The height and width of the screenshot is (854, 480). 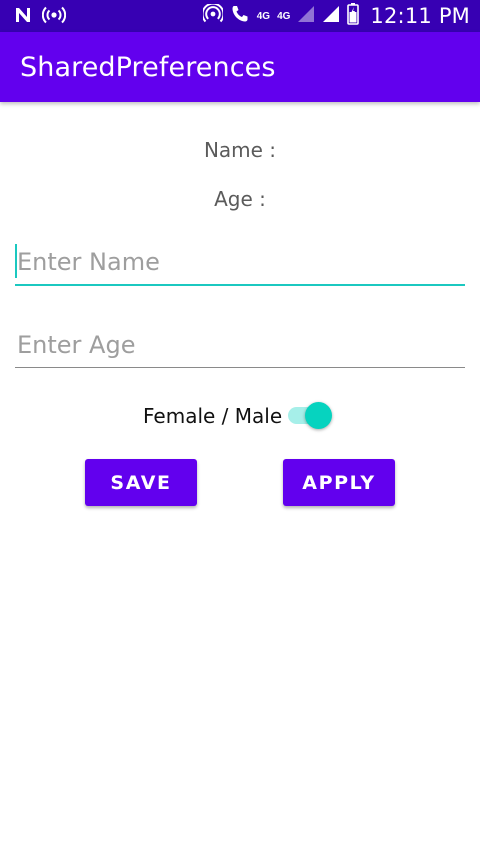 What do you see at coordinates (420, 16) in the screenshot?
I see `status-time: 12:11 PM` at bounding box center [420, 16].